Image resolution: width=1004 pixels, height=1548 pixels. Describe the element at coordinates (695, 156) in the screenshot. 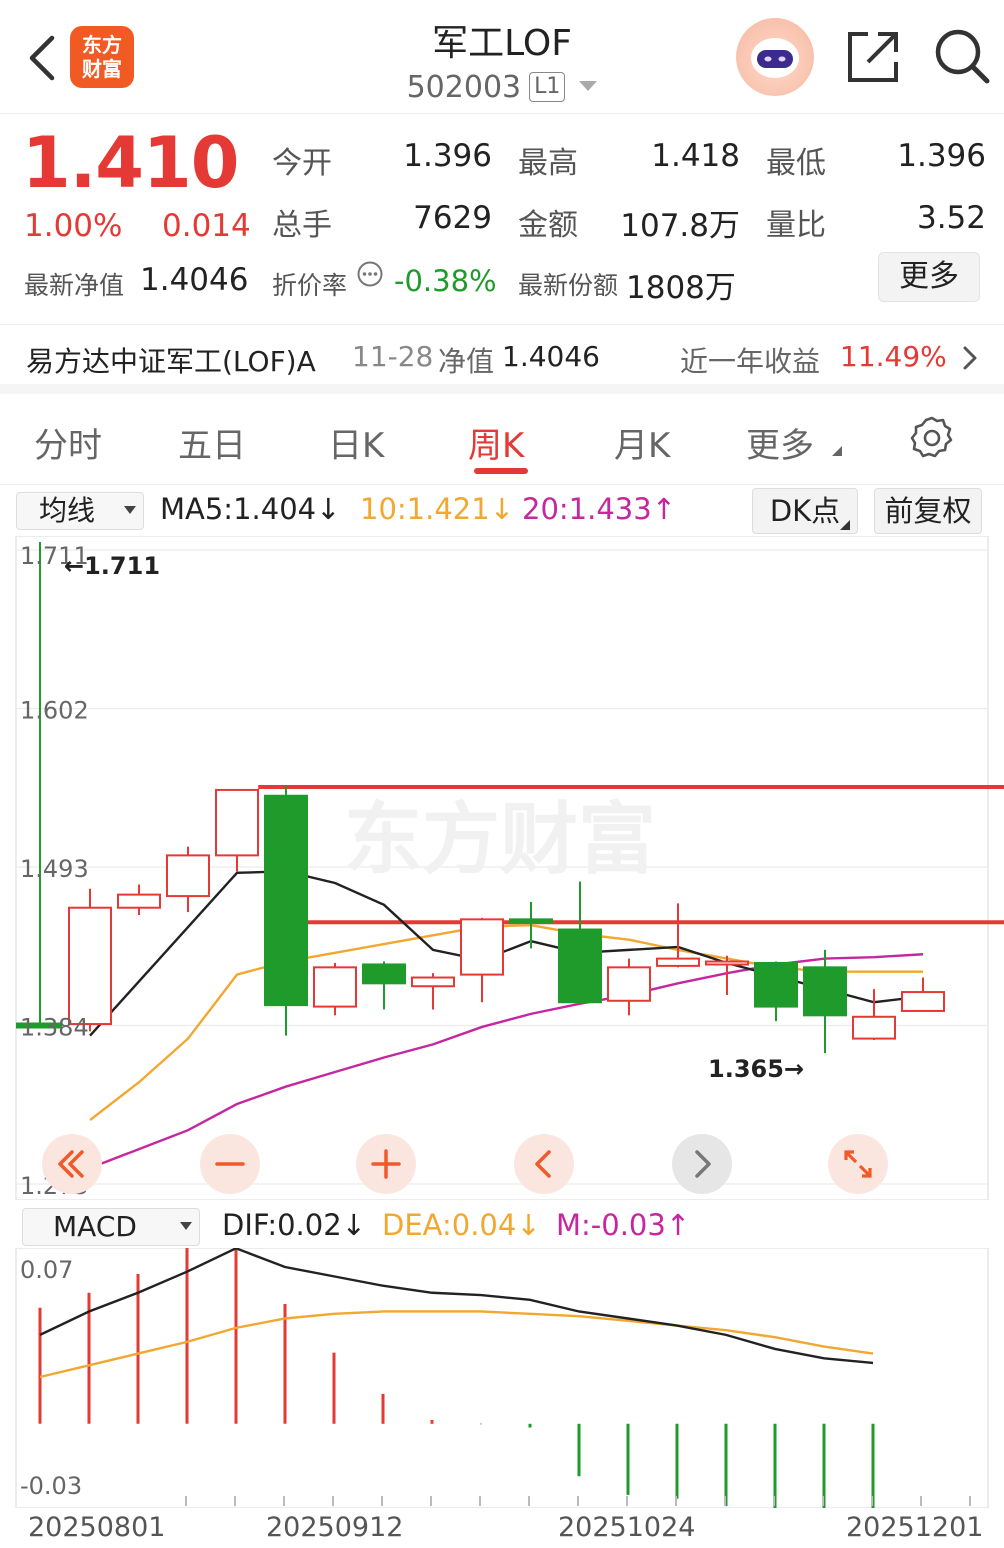

I see `high-value: 1.418` at that location.